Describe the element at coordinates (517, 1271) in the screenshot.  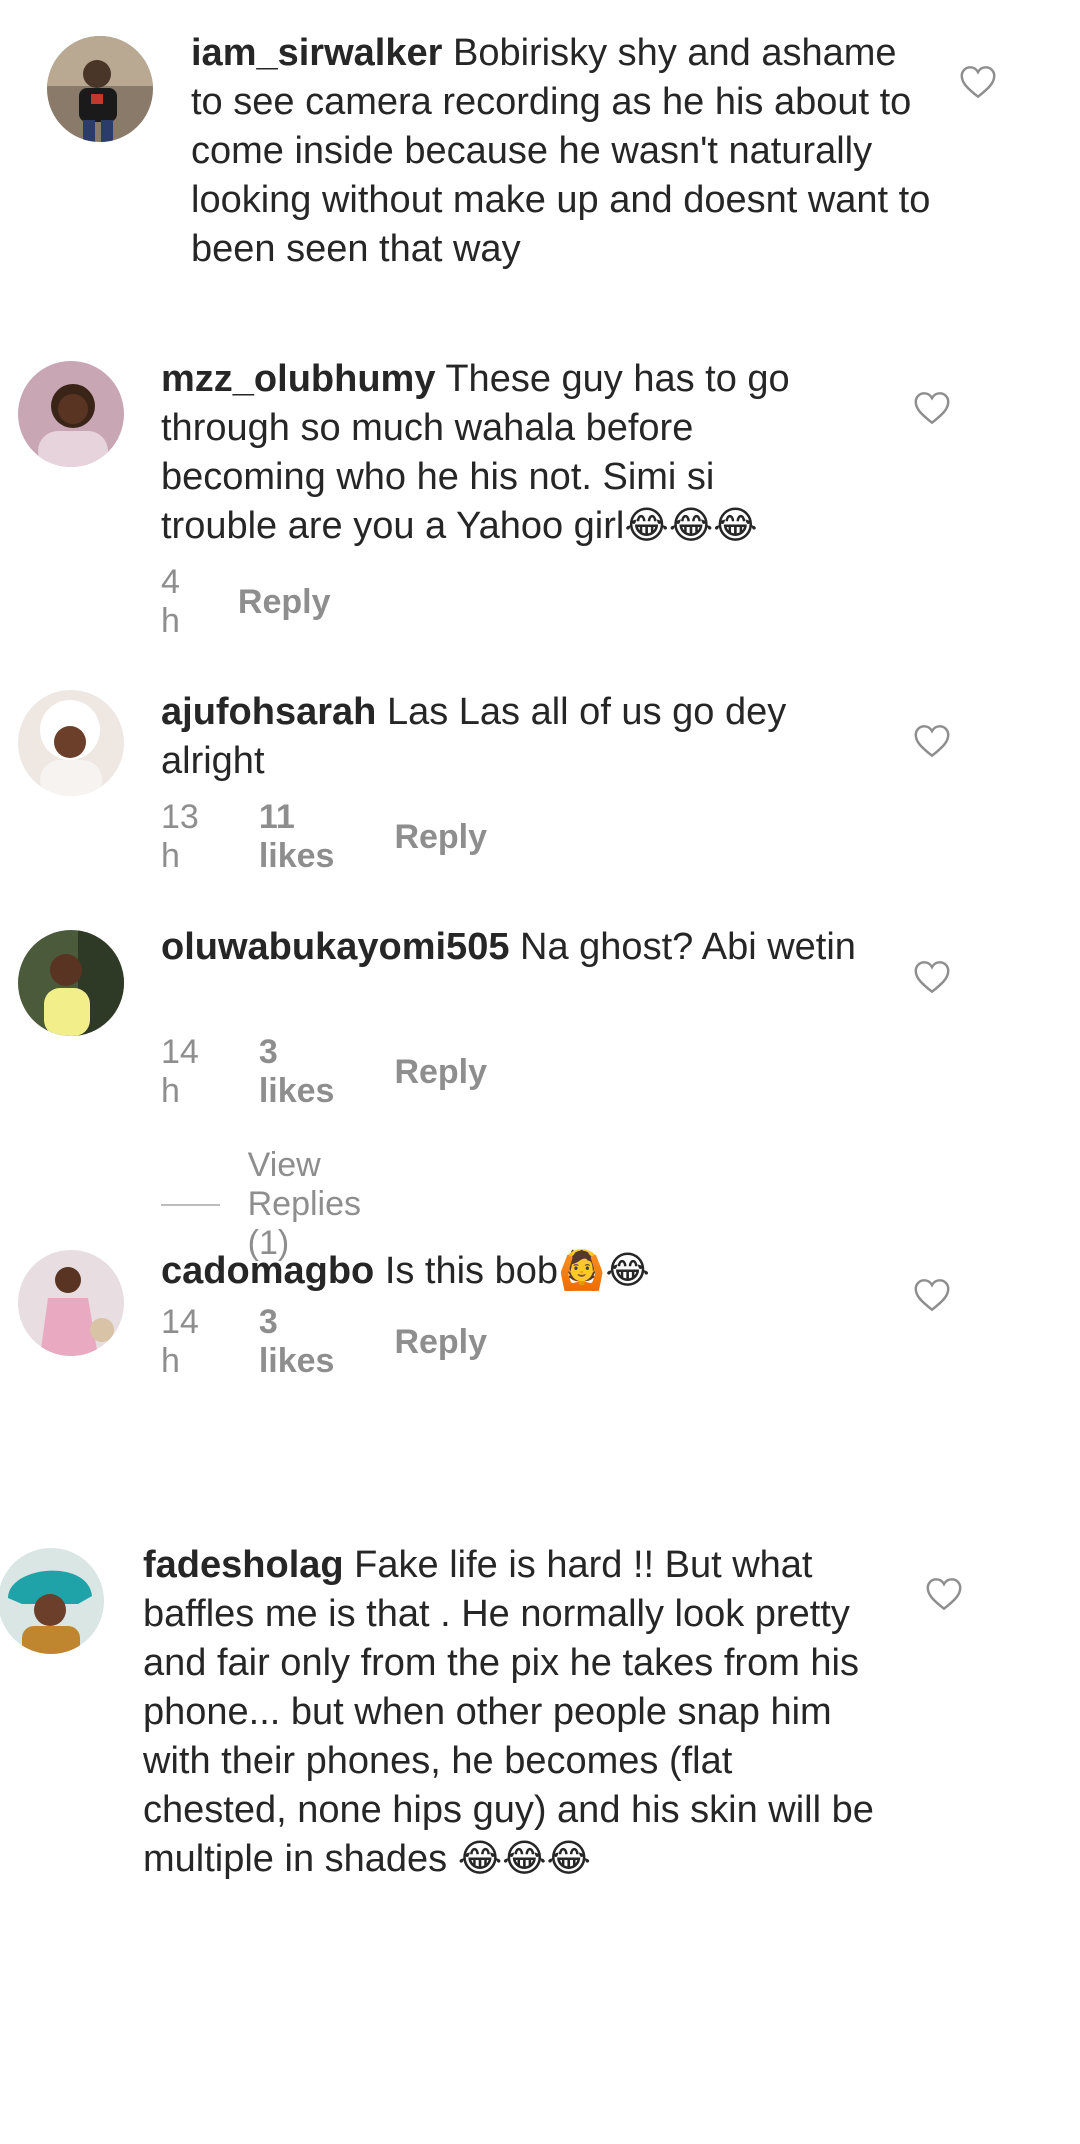
I see `comment-body: Is this bob🙆😂` at that location.